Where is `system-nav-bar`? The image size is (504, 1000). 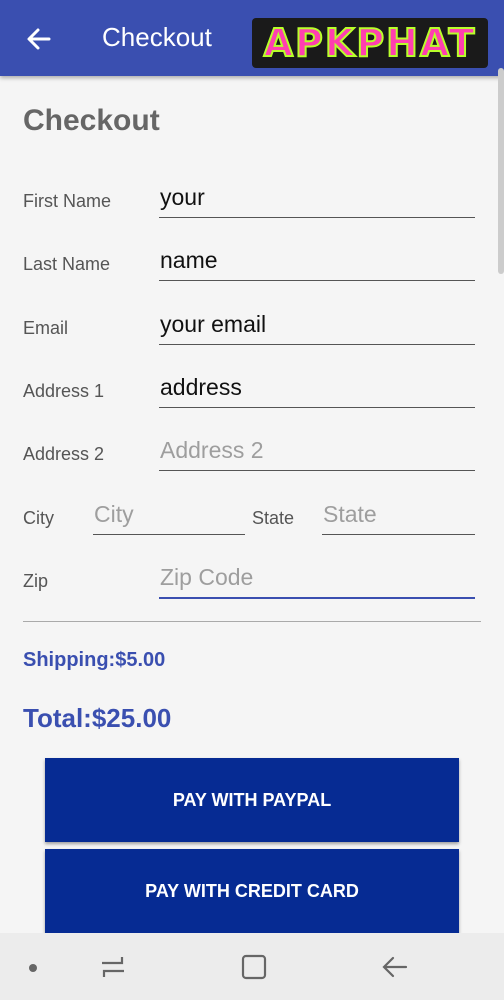
system-nav-bar is located at coordinates (252, 966).